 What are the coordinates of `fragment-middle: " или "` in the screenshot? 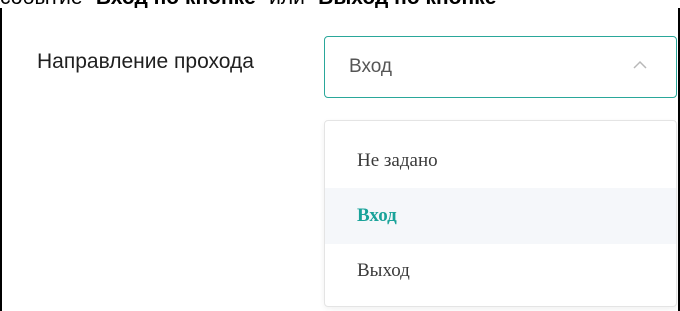 It's located at (287, 4).